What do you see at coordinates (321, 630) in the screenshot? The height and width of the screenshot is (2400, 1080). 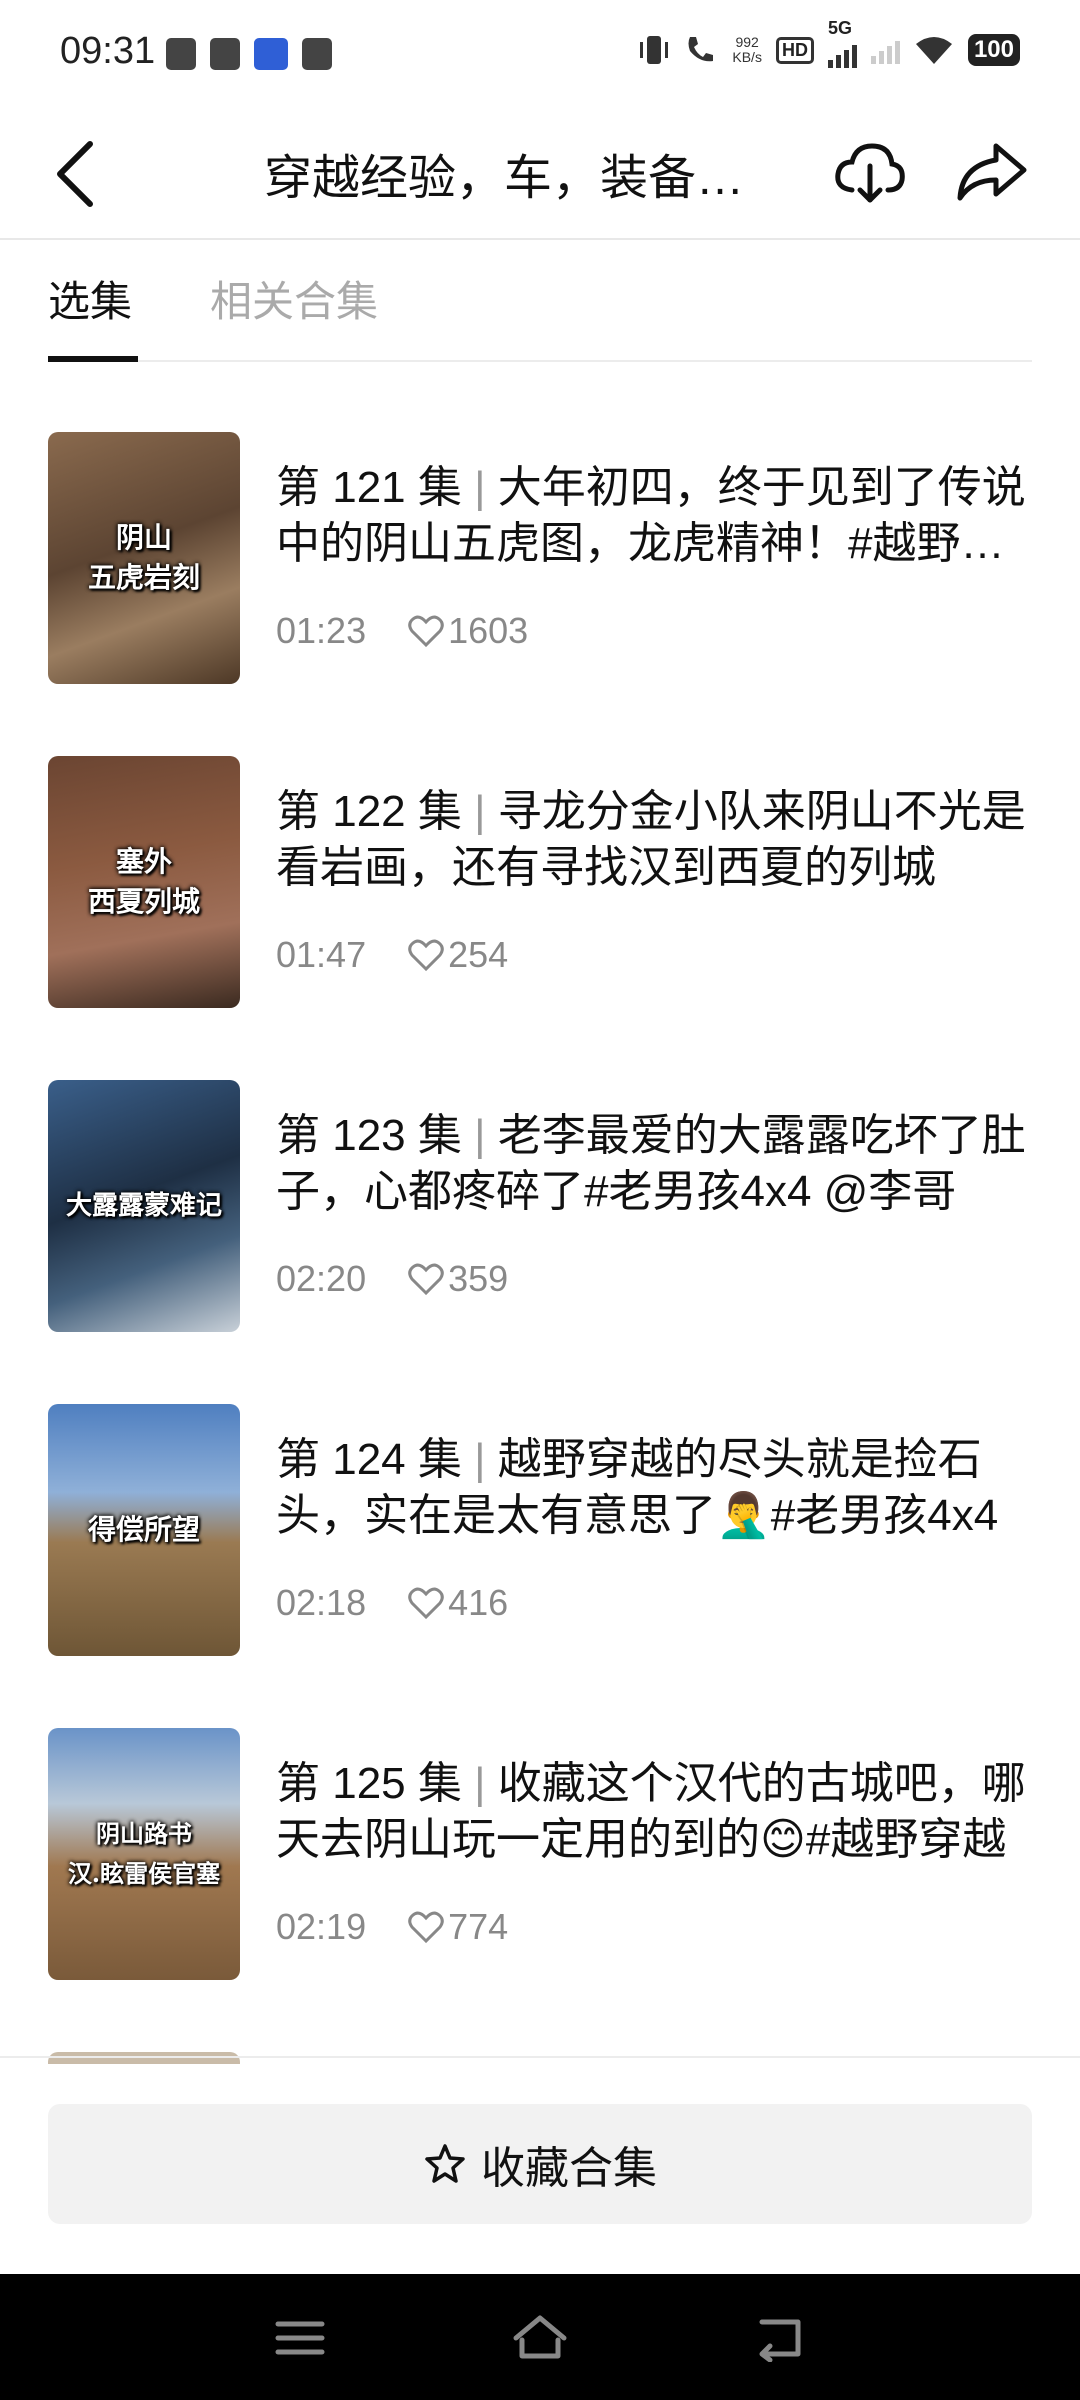 I see `episode-duration: 01:23` at bounding box center [321, 630].